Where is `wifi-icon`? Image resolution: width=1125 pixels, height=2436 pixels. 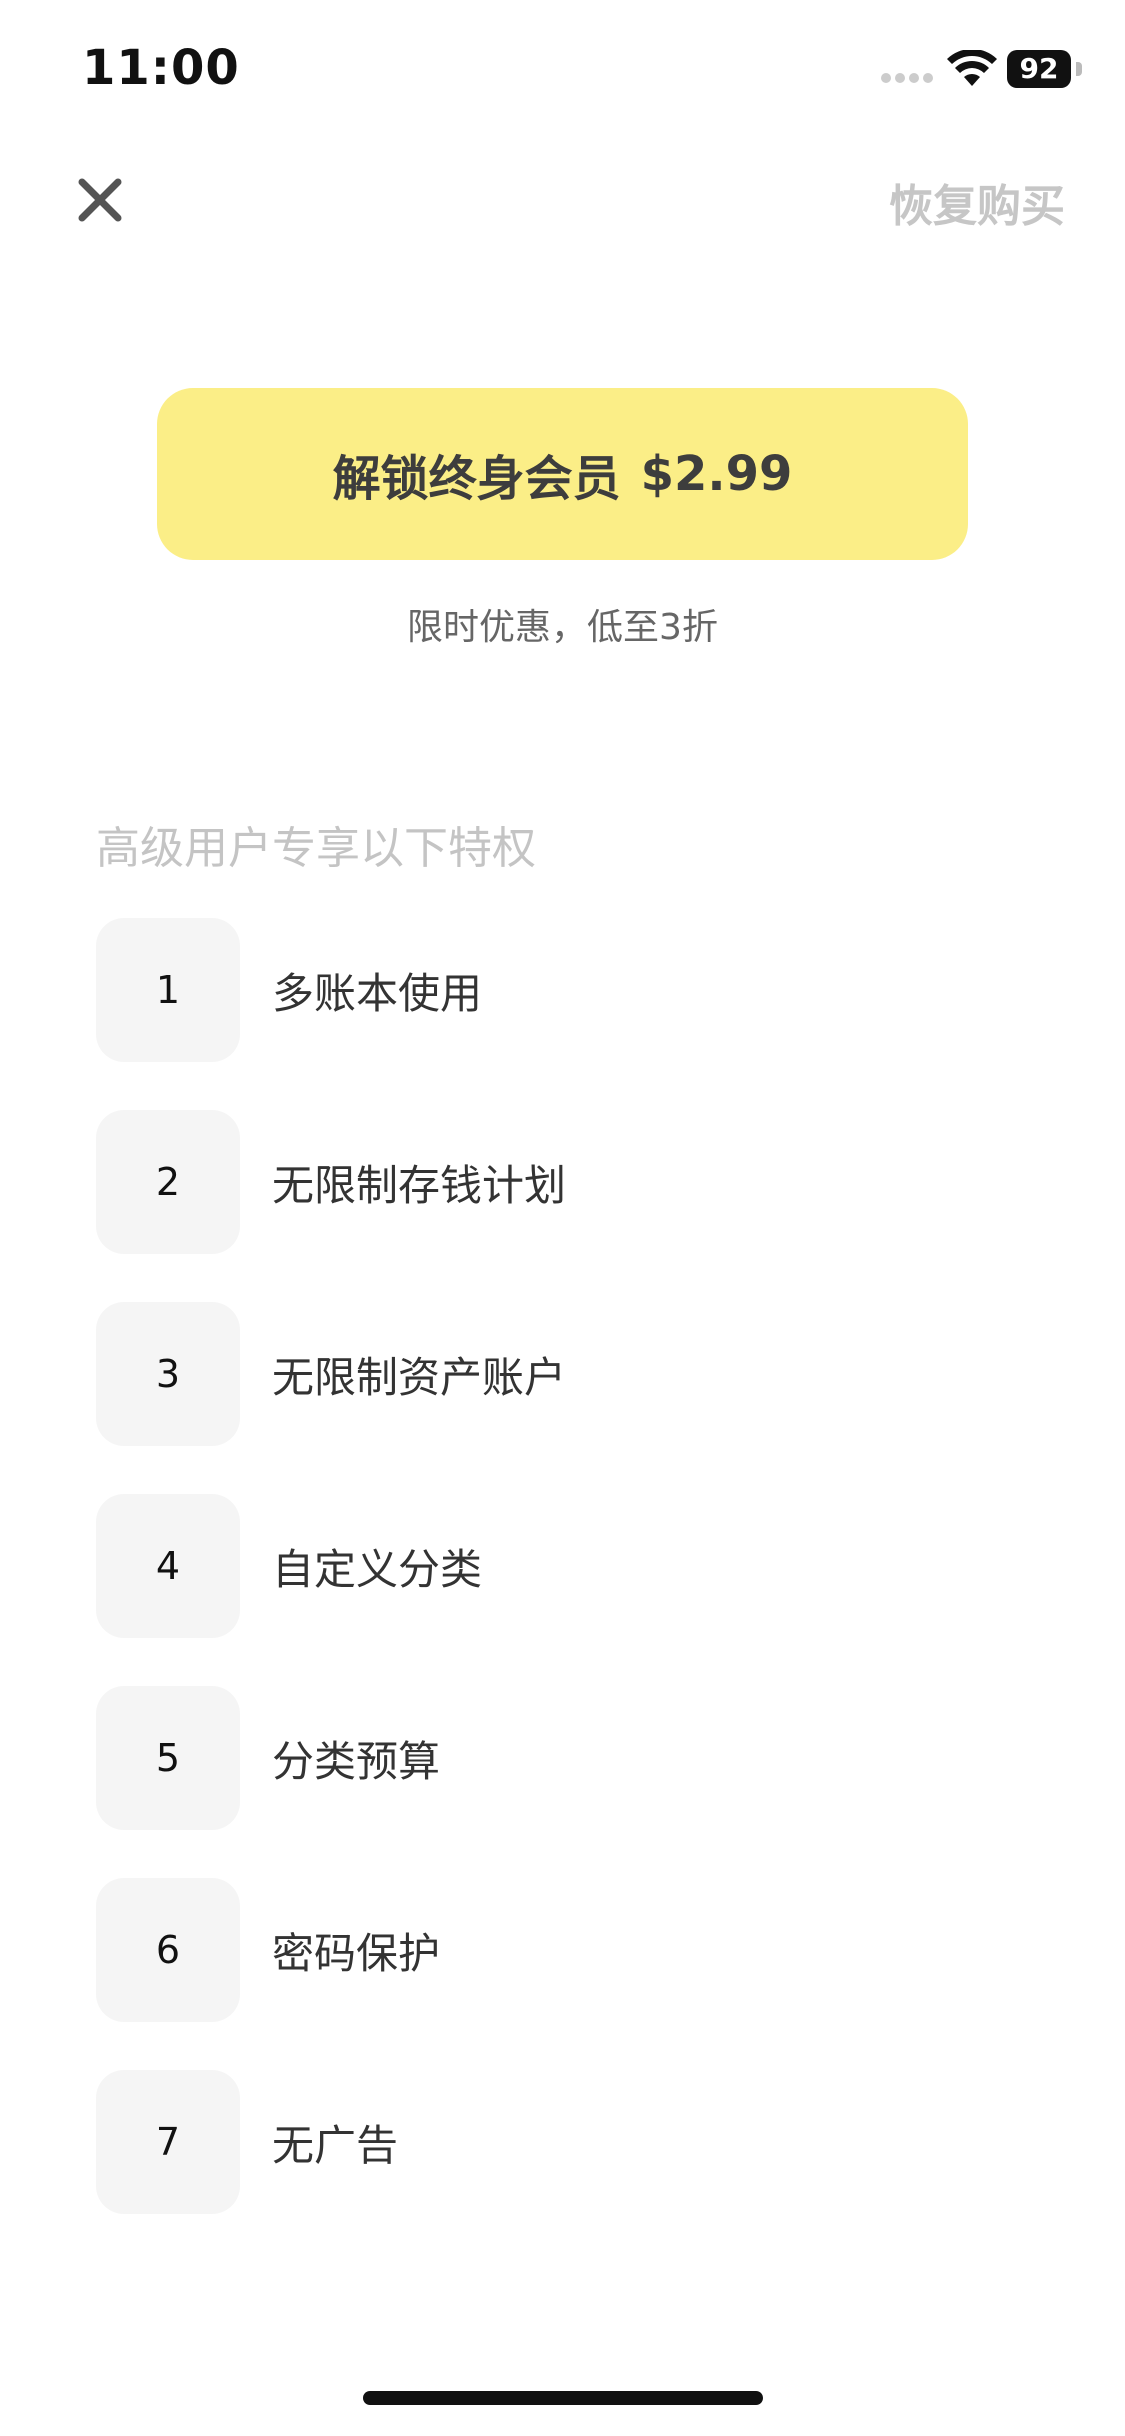
wifi-icon is located at coordinates (972, 68).